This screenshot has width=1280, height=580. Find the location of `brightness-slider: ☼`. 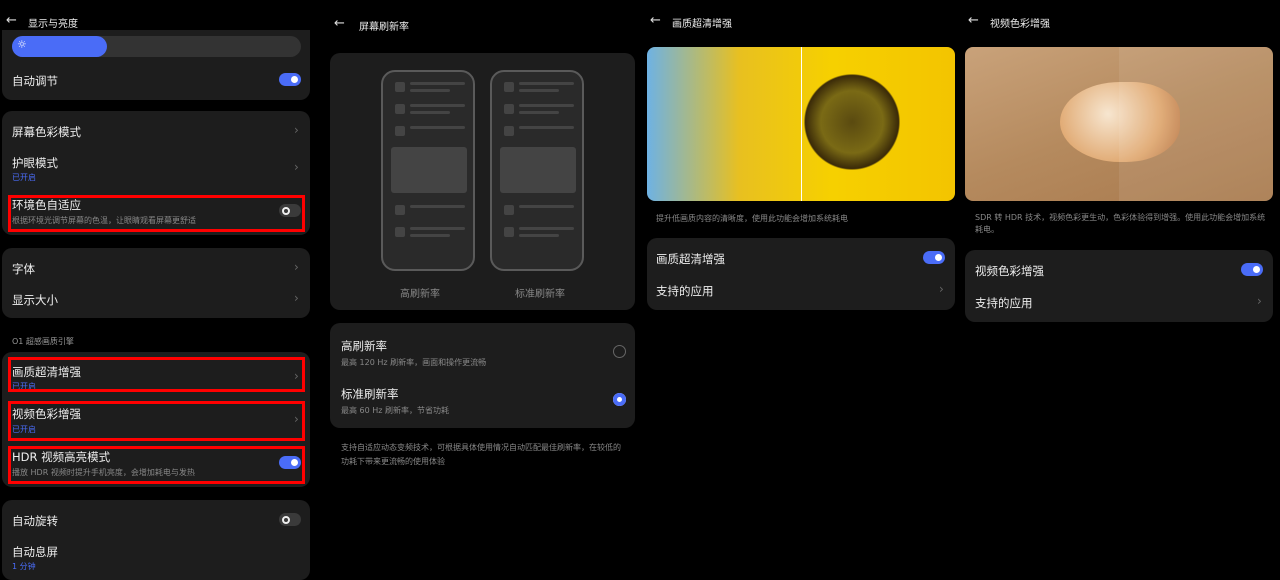

brightness-slider: ☼ is located at coordinates (156, 46).